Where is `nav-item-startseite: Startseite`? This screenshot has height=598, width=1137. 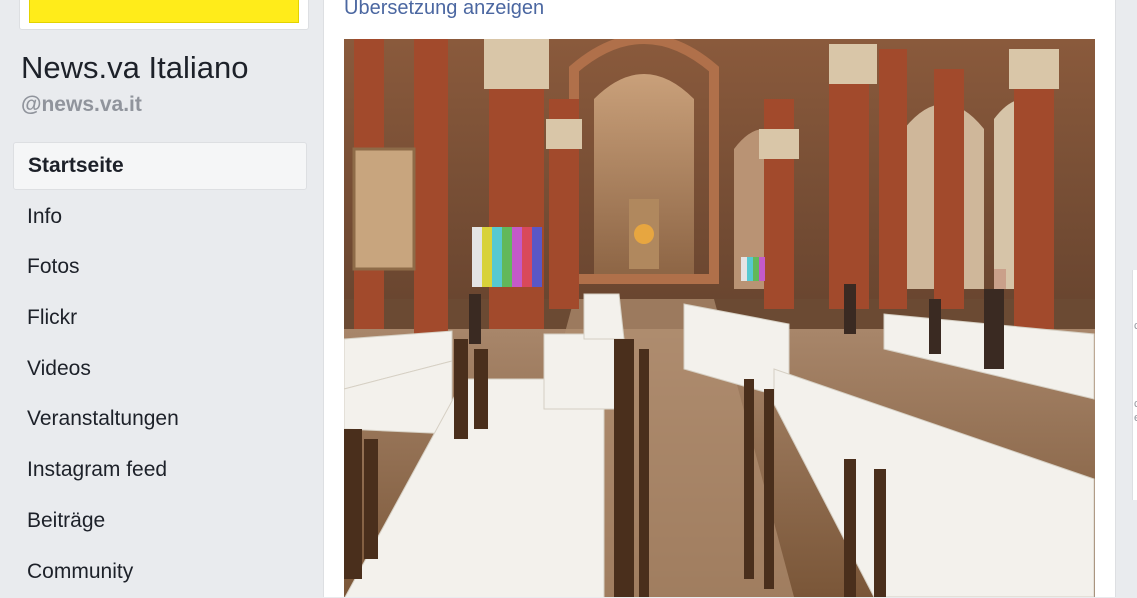
nav-item-startseite: Startseite is located at coordinates (160, 166).